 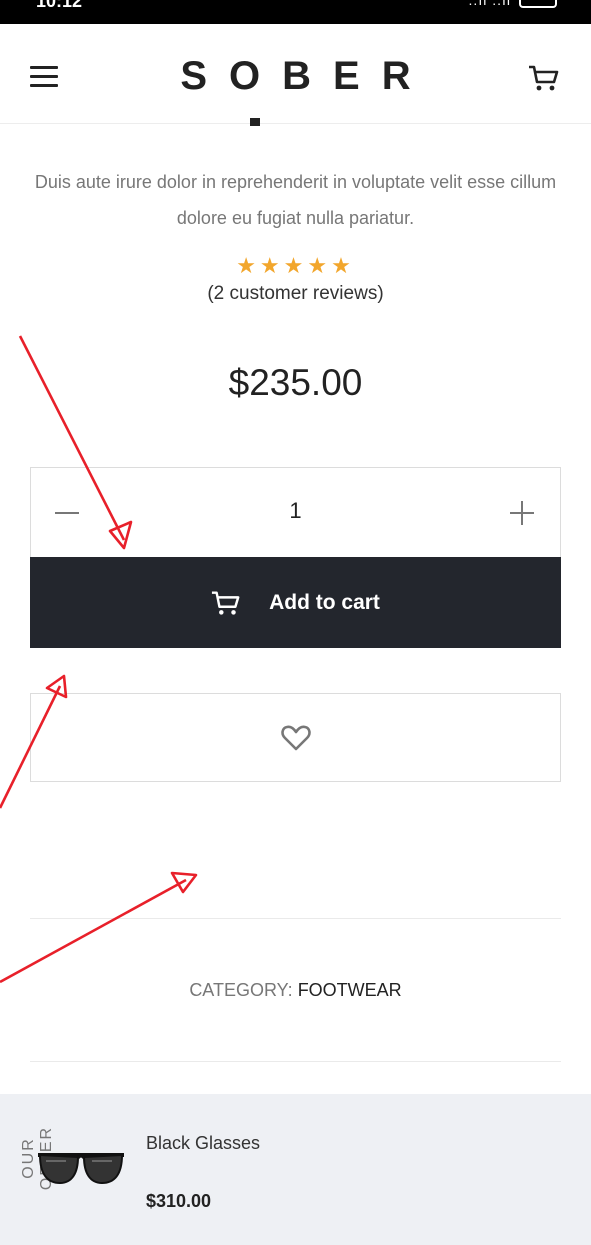 I want to click on category-link: FOOTWEAR, so click(x=350, y=990).